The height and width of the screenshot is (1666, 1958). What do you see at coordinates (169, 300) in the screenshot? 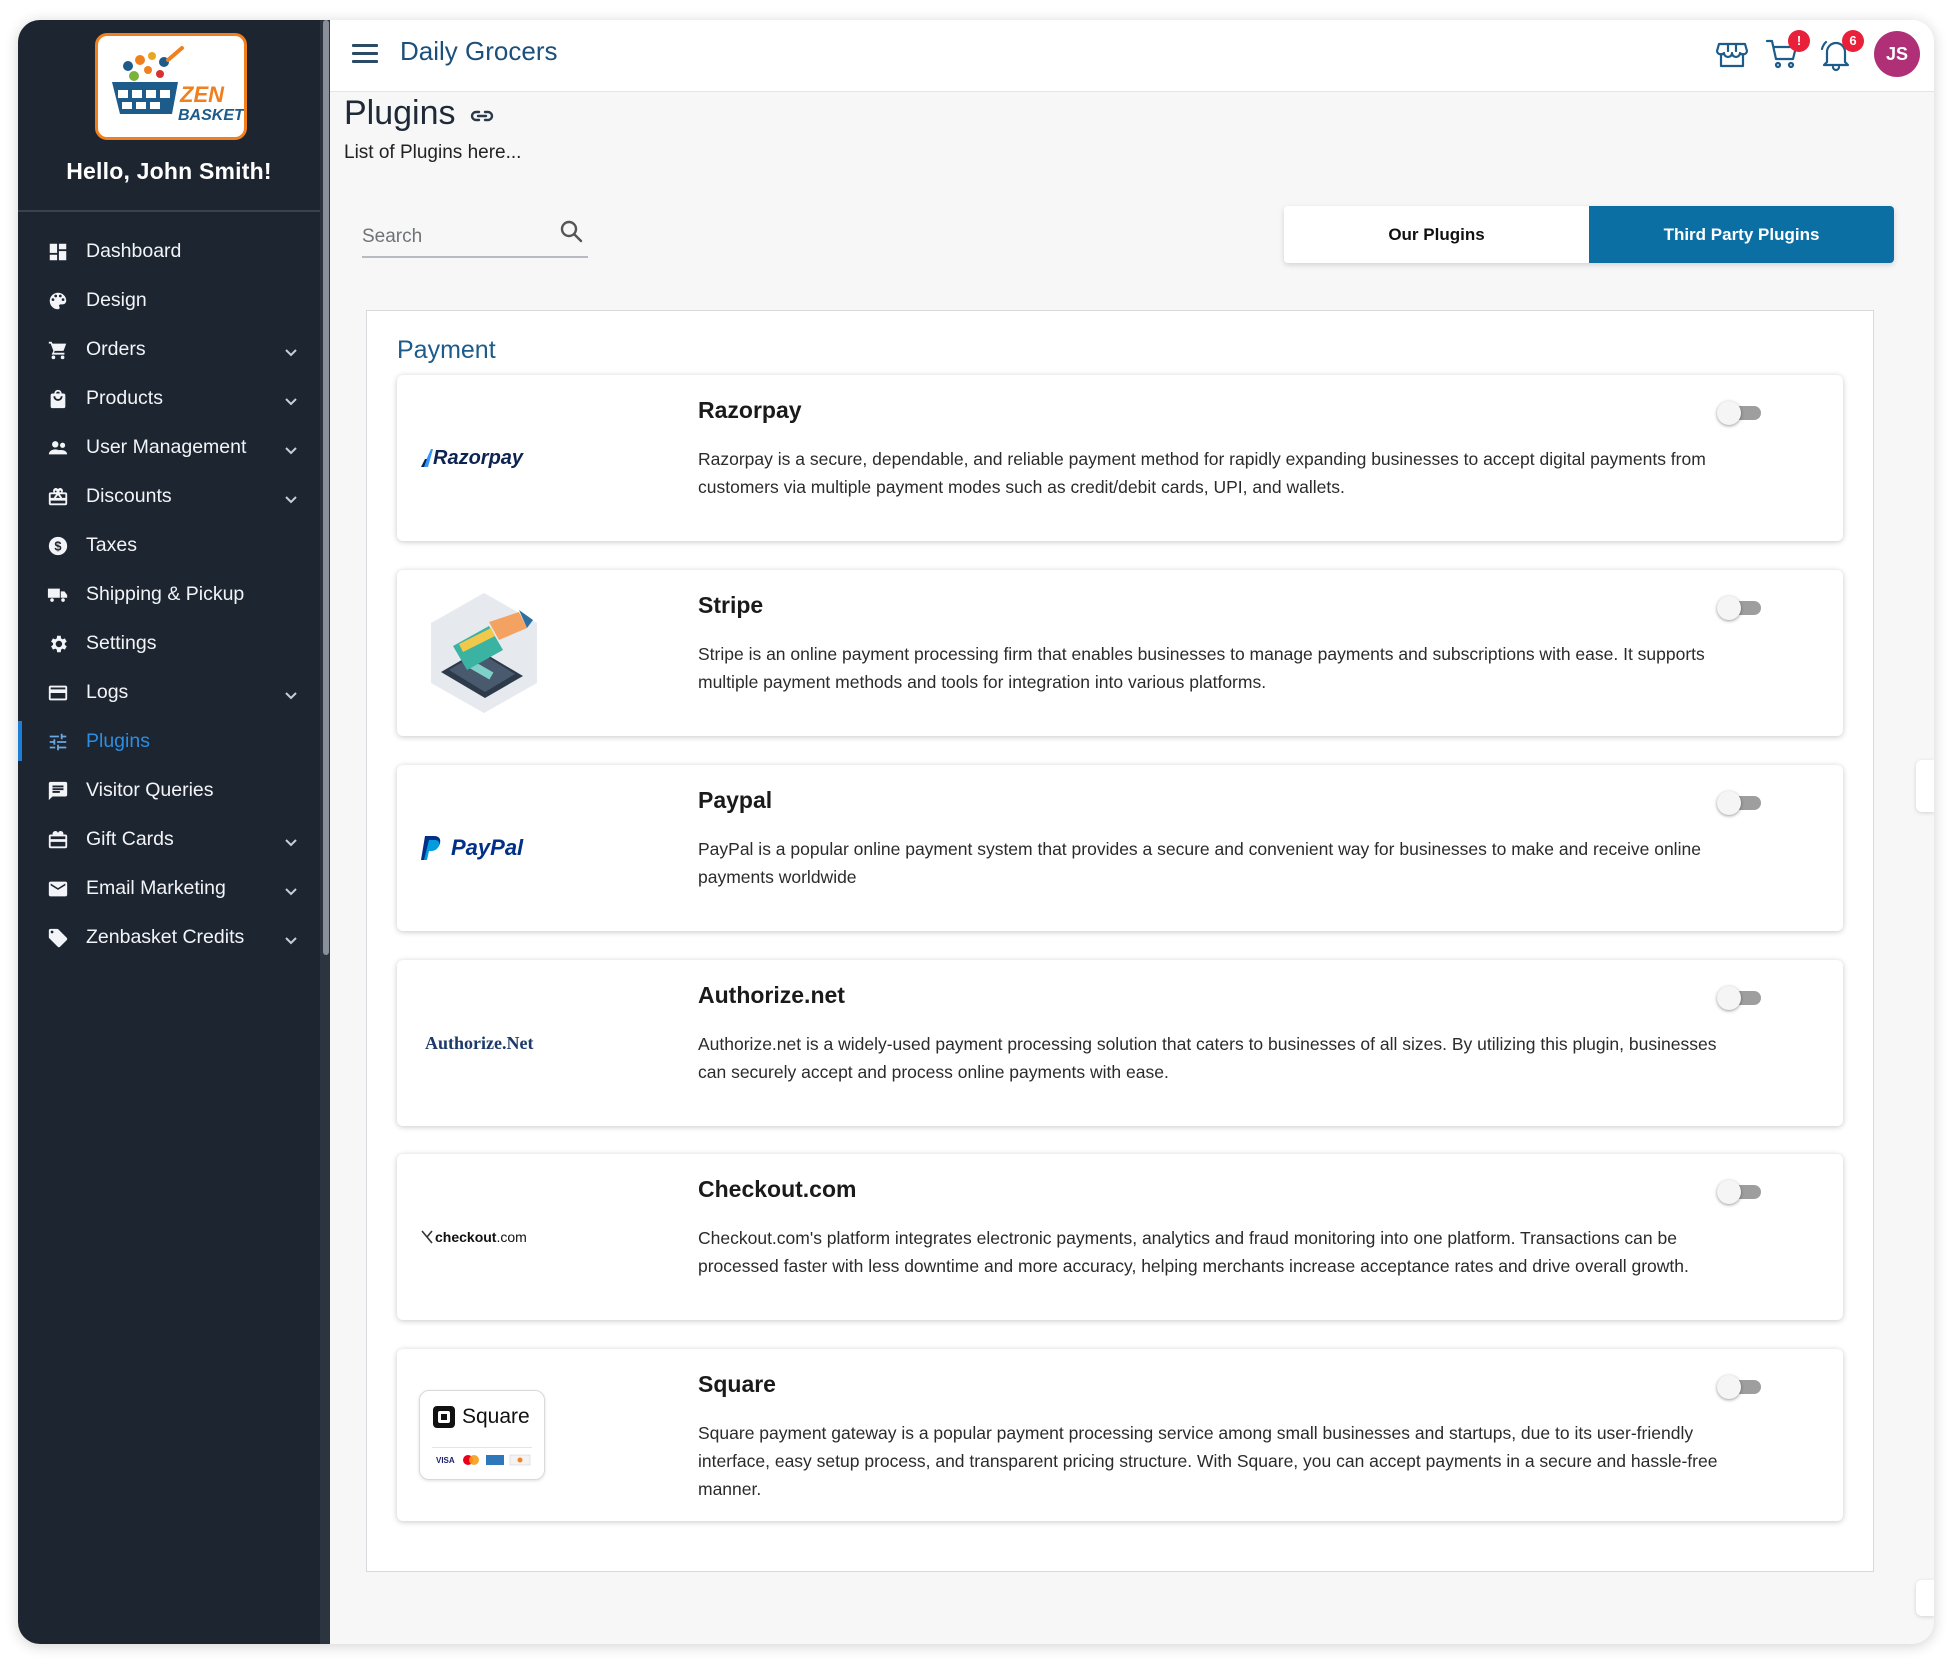
I see `sidebar-item-design: Design` at bounding box center [169, 300].